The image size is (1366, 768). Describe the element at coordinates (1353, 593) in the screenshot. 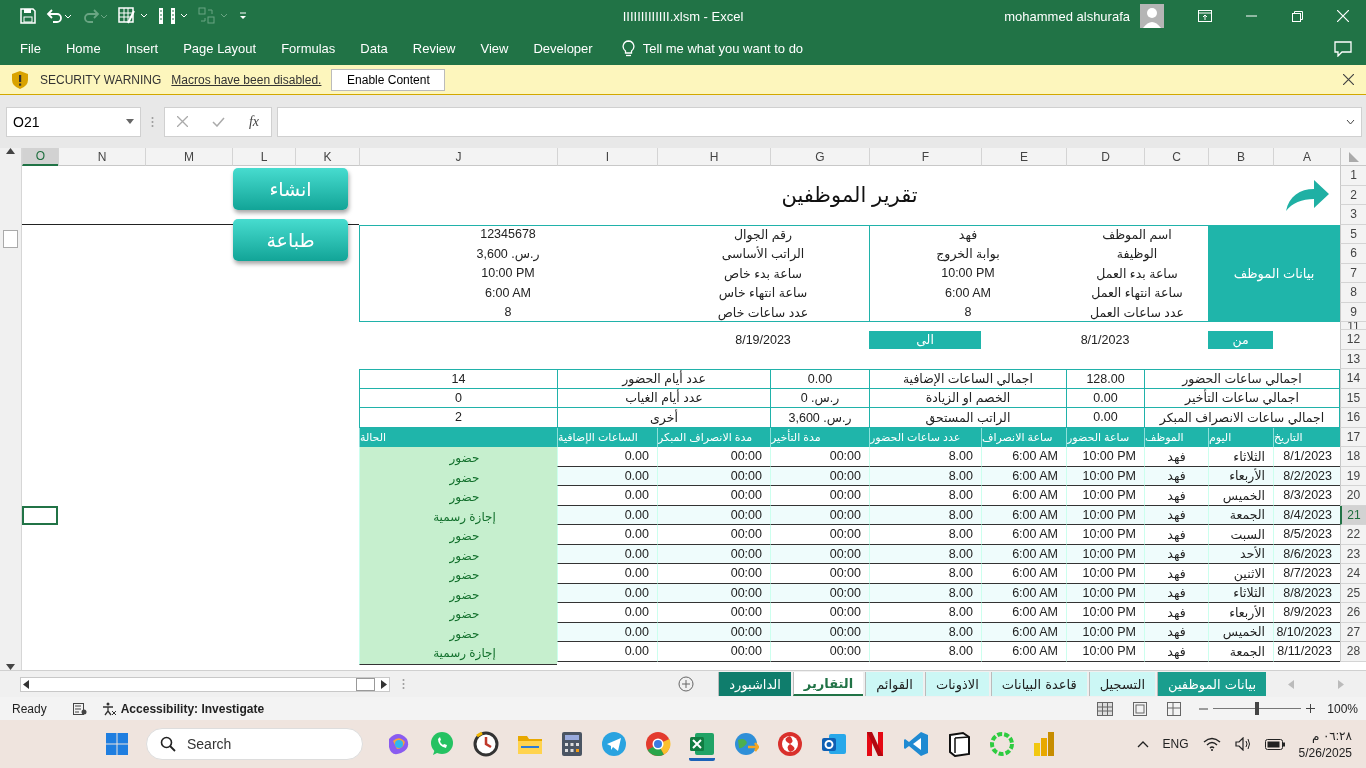

I see `row-header: 25` at that location.